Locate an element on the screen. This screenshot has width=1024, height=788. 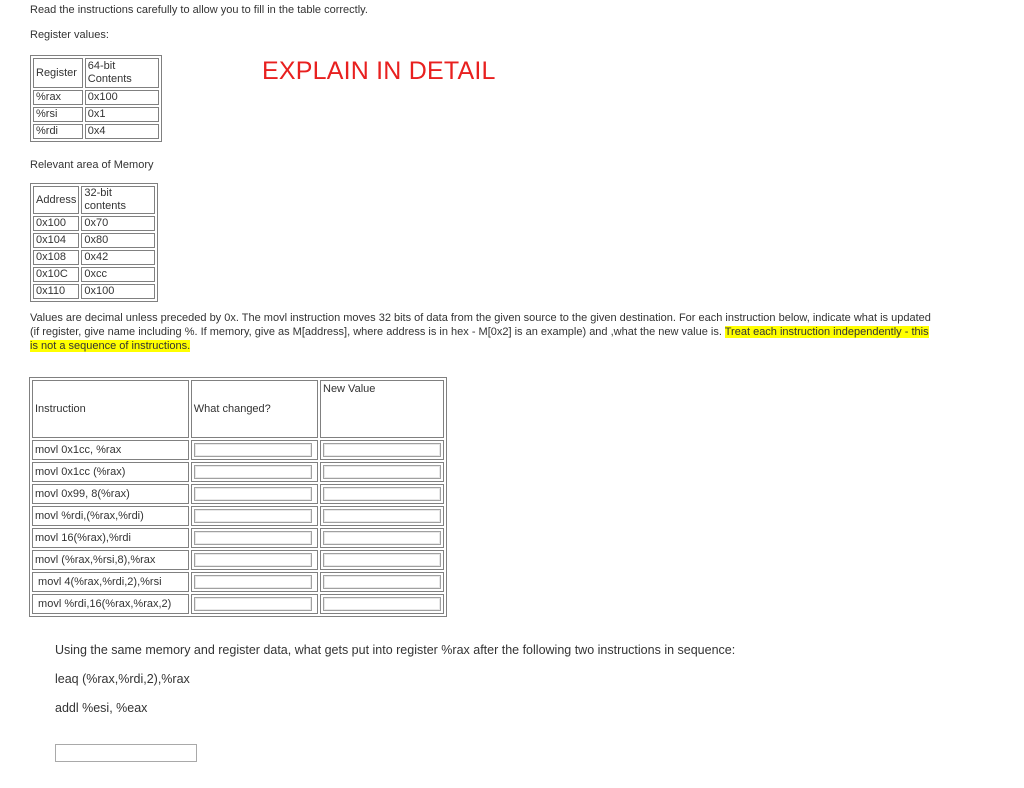
table-row: movl %rdi,16(%rax,%rax,2) is located at coordinates (238, 604).